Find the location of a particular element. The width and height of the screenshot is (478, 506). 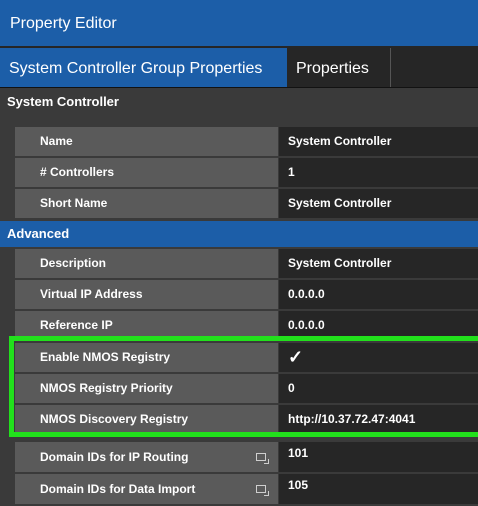

property-label: NMOS Registry Priority is located at coordinates (146, 388).